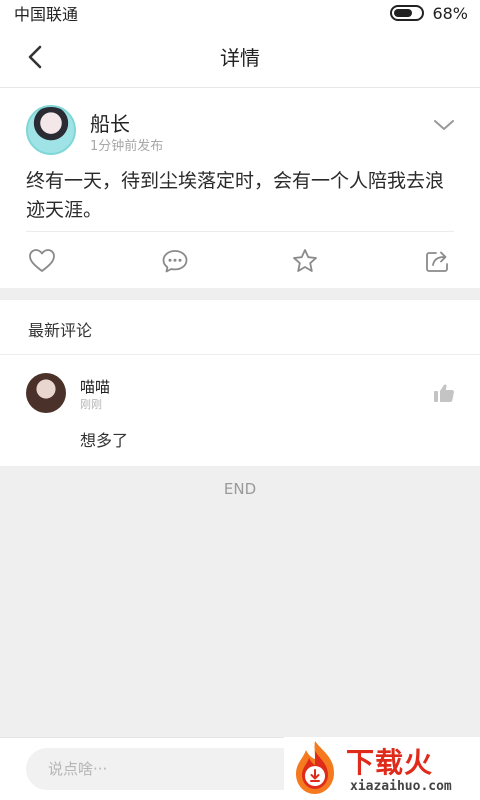 Image resolution: width=480 pixels, height=800 pixels. I want to click on post-content: 终有一天，待到尘埃落定时，会有一个人陪我去浪迹天涯。, so click(235, 195).